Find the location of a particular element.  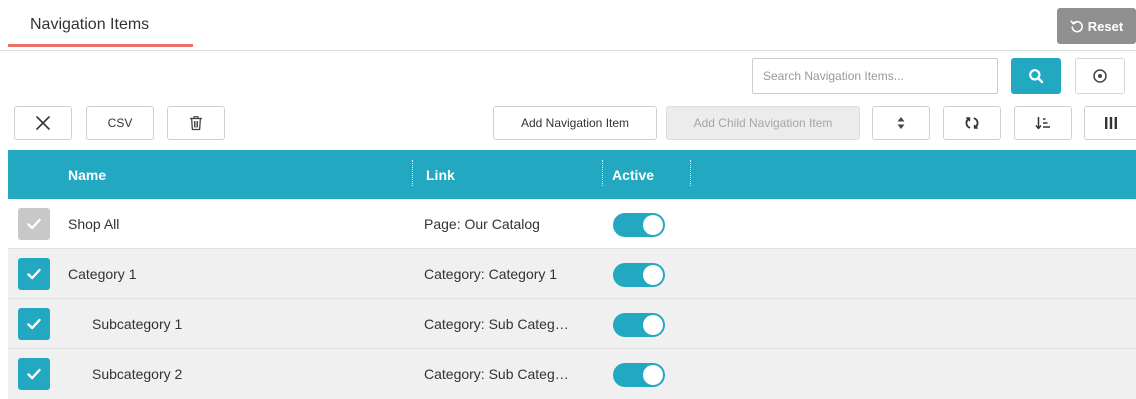

reorder-button is located at coordinates (901, 123).